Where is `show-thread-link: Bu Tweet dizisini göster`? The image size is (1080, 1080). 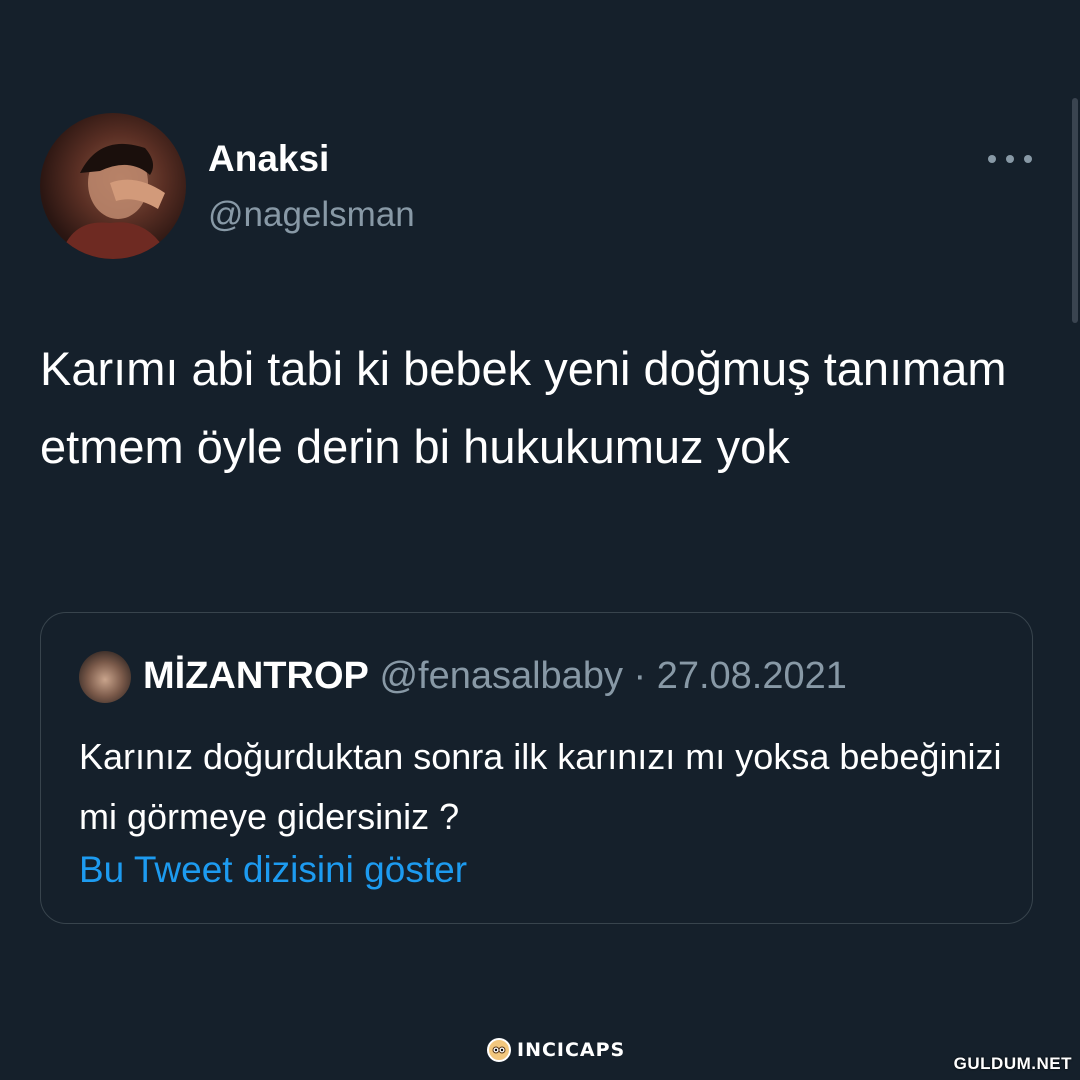 show-thread-link: Bu Tweet dizisini göster is located at coordinates (273, 870).